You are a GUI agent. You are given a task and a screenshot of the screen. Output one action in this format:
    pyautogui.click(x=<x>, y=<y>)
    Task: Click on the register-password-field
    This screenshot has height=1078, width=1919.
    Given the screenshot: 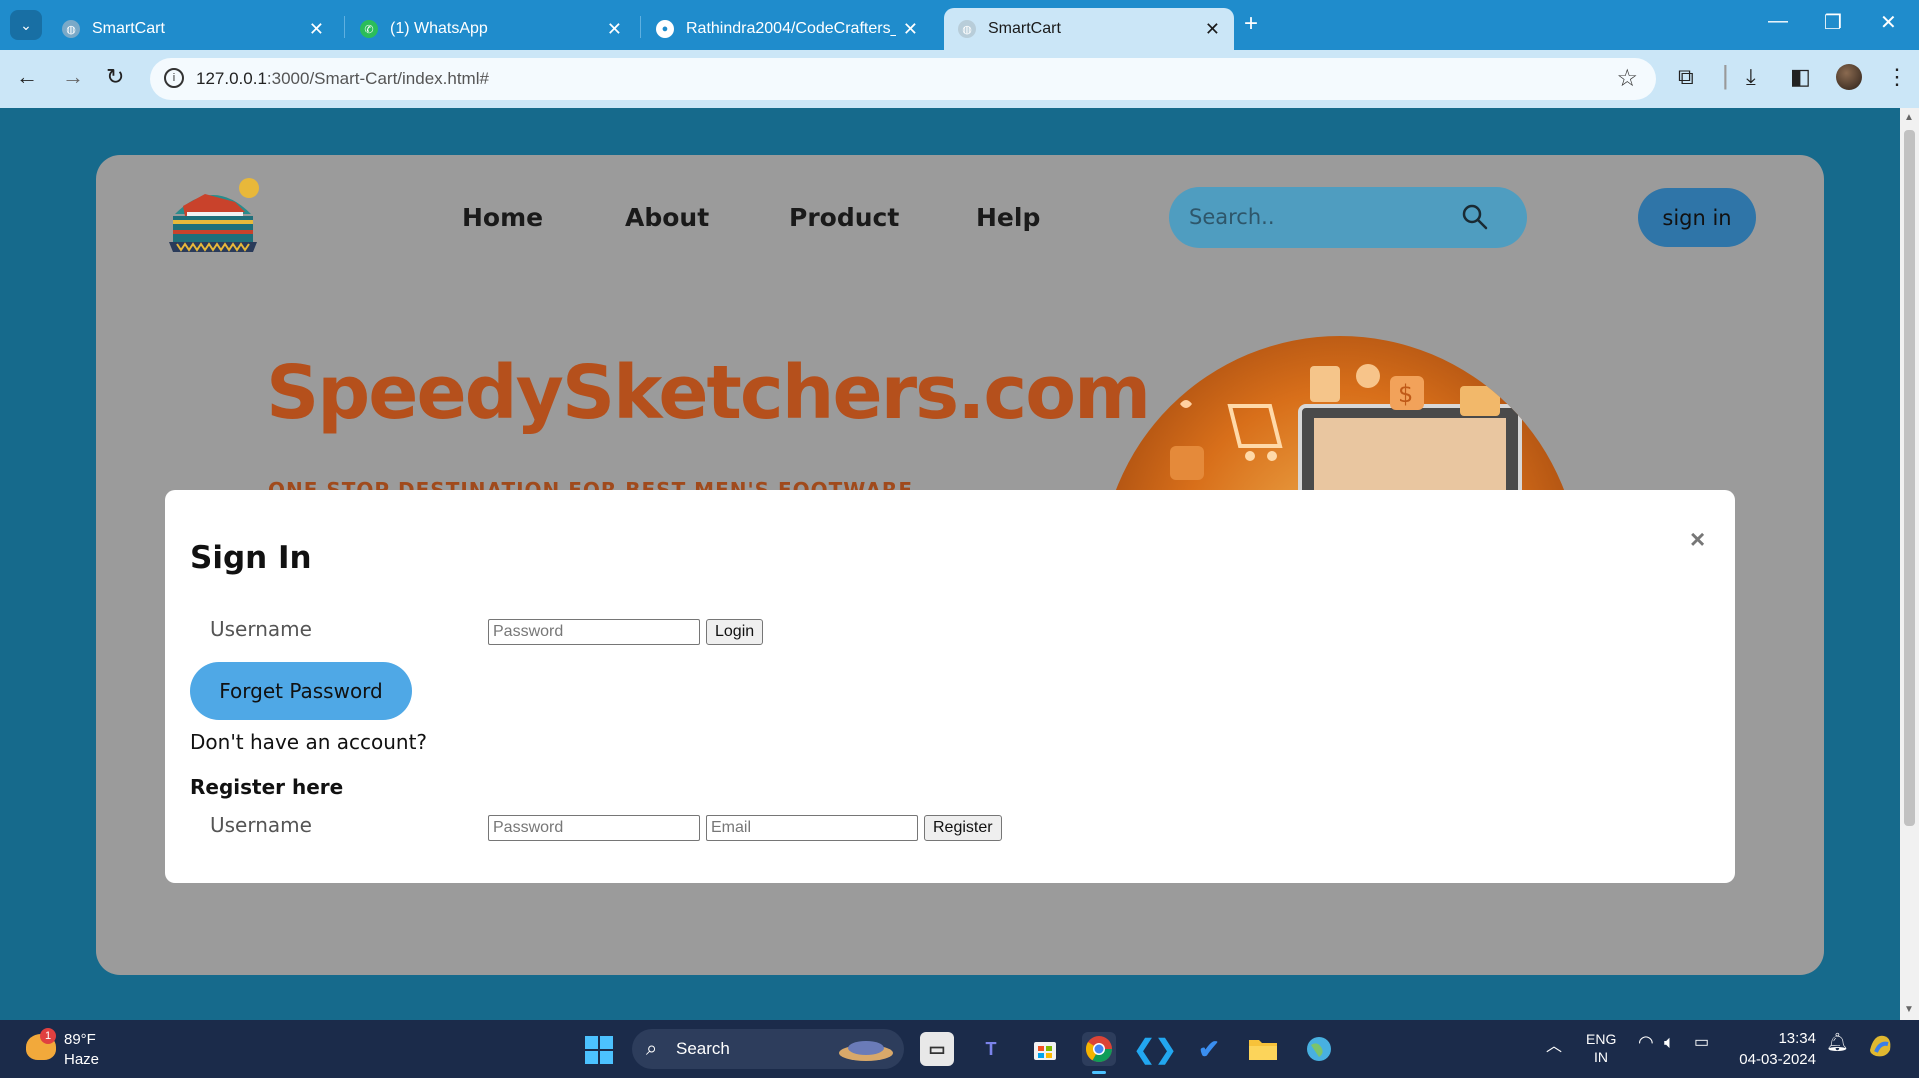 What is the action you would take?
    pyautogui.click(x=594, y=828)
    